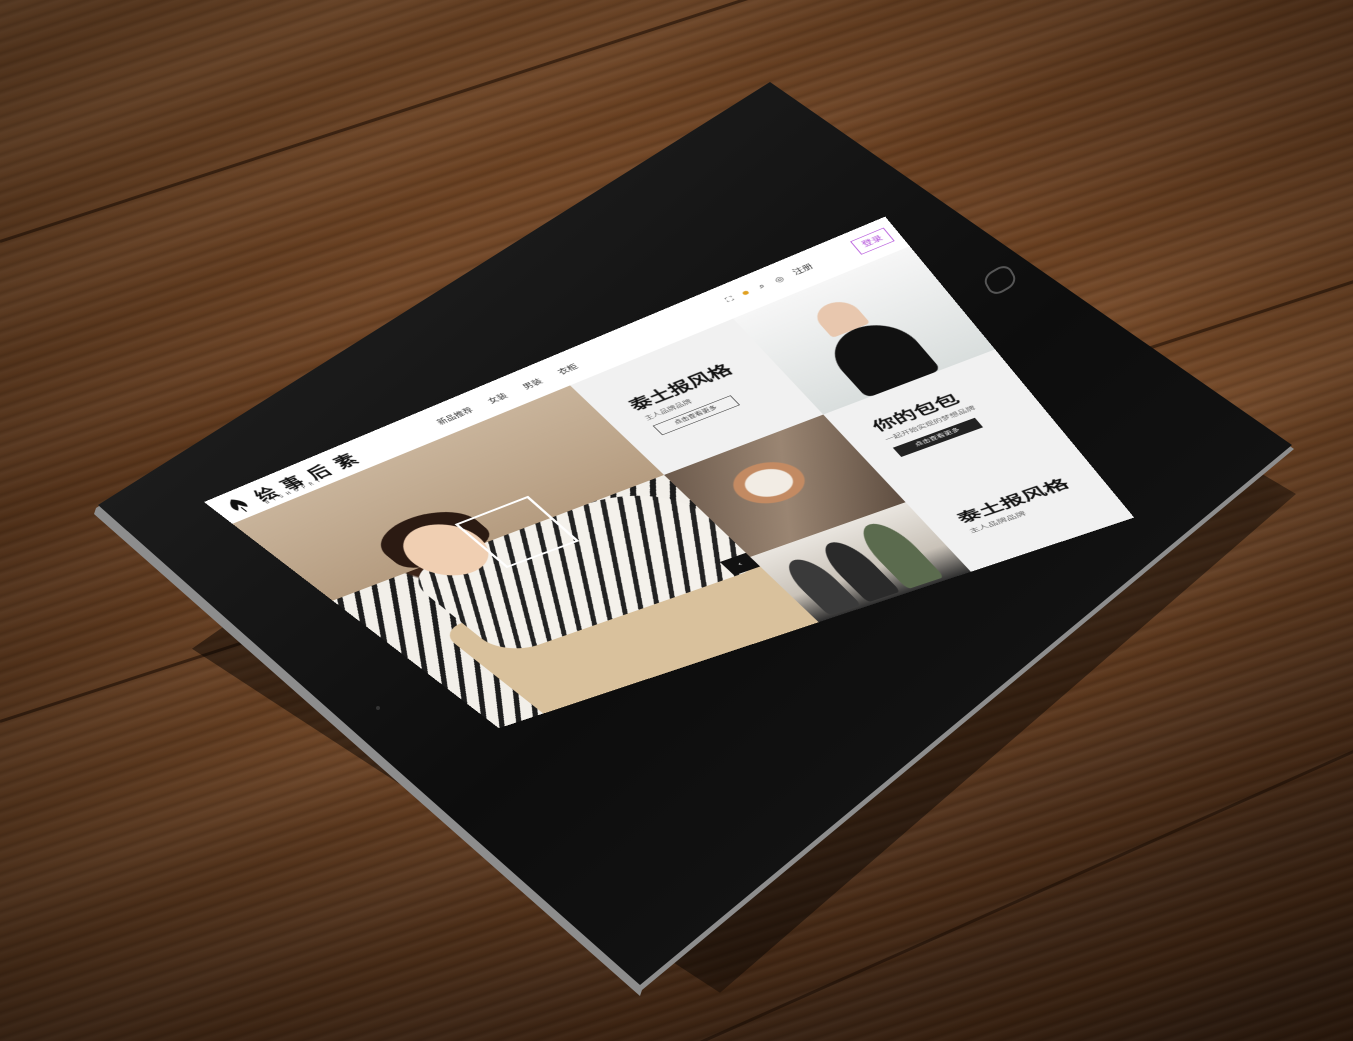  Describe the element at coordinates (730, 299) in the screenshot. I see `cart-icon: ⛶` at that location.